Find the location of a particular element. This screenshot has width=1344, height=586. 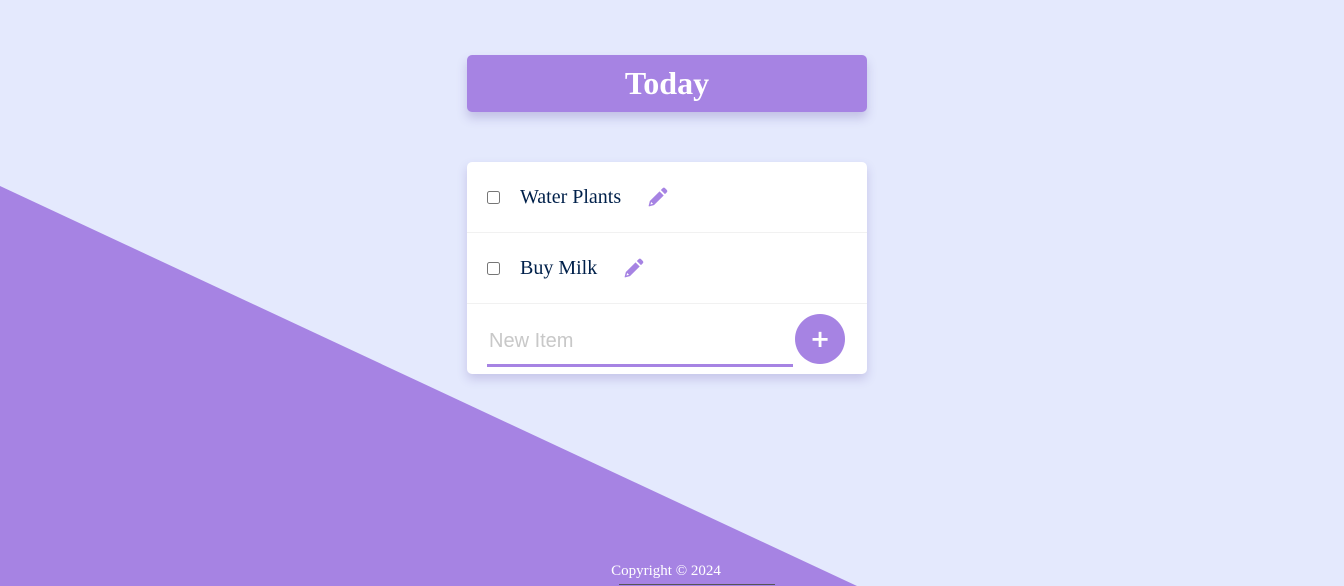

header-box: Today is located at coordinates (667, 83).